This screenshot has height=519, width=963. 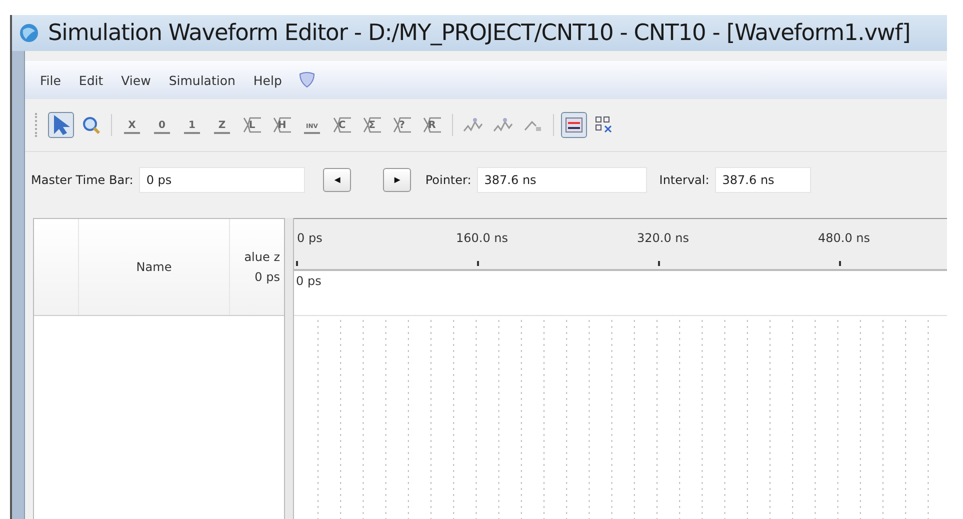 What do you see at coordinates (479, 33) in the screenshot?
I see `window-title: Simulation Waveform Editor - D:/MY_PROJECT/CNT10 - CNT10 - [Waveform1.vwf]` at bounding box center [479, 33].